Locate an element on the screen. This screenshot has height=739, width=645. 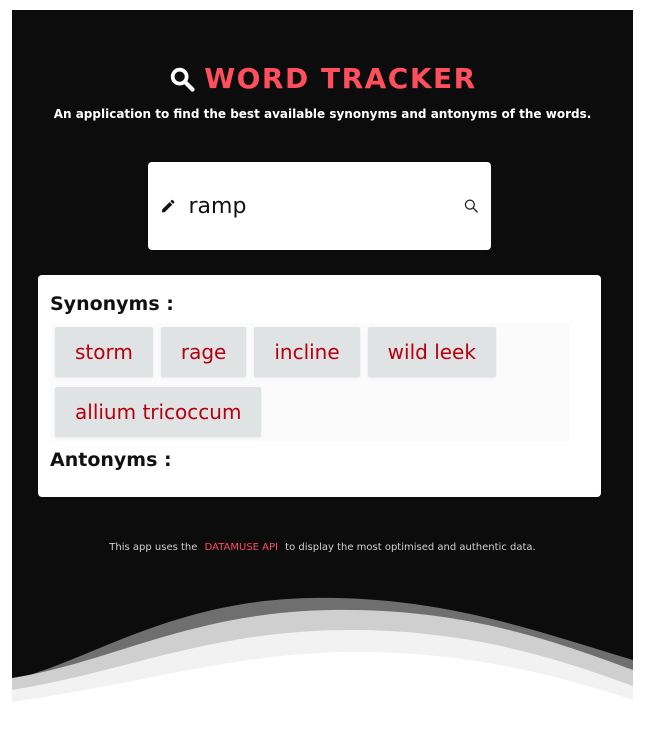
app-title: WORD TRACKER is located at coordinates (340, 78).